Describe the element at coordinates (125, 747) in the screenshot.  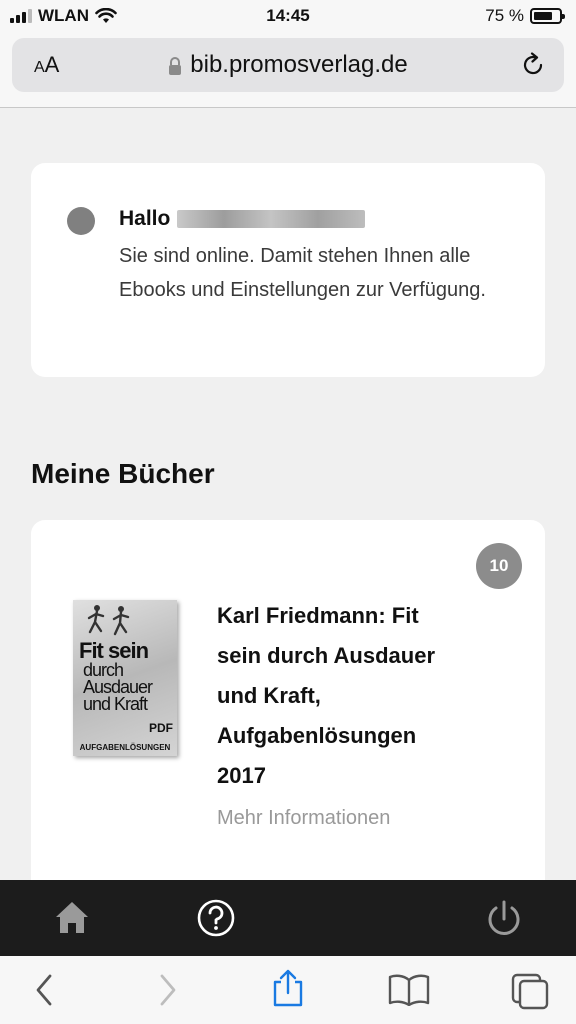
I see `cover-subtitle: AUFGABENLÖSUNGEN` at that location.